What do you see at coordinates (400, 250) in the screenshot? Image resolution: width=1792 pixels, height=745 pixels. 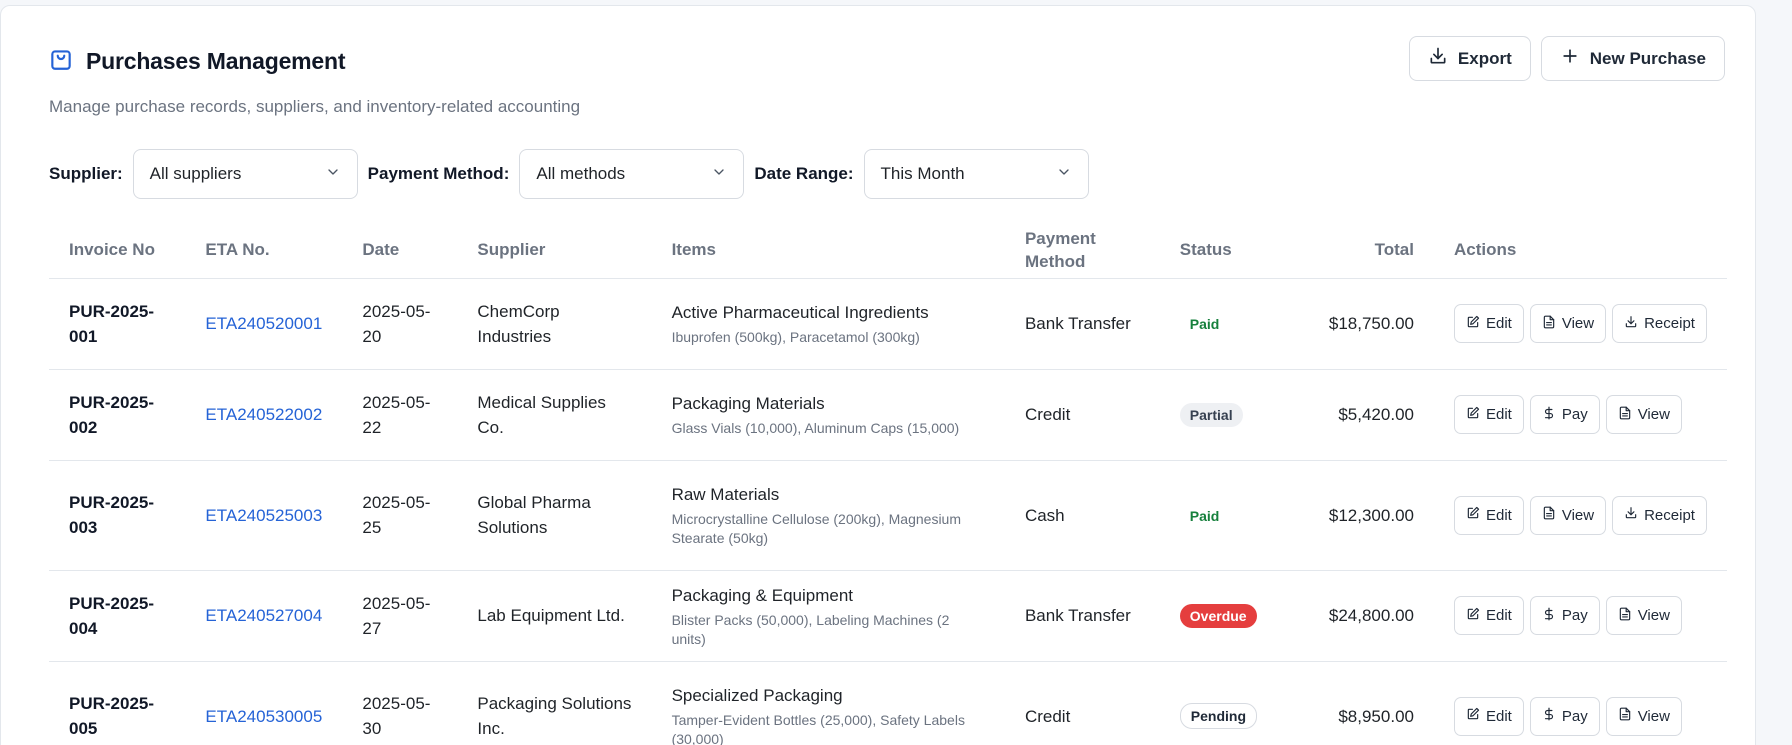 I see `column-header: Date` at bounding box center [400, 250].